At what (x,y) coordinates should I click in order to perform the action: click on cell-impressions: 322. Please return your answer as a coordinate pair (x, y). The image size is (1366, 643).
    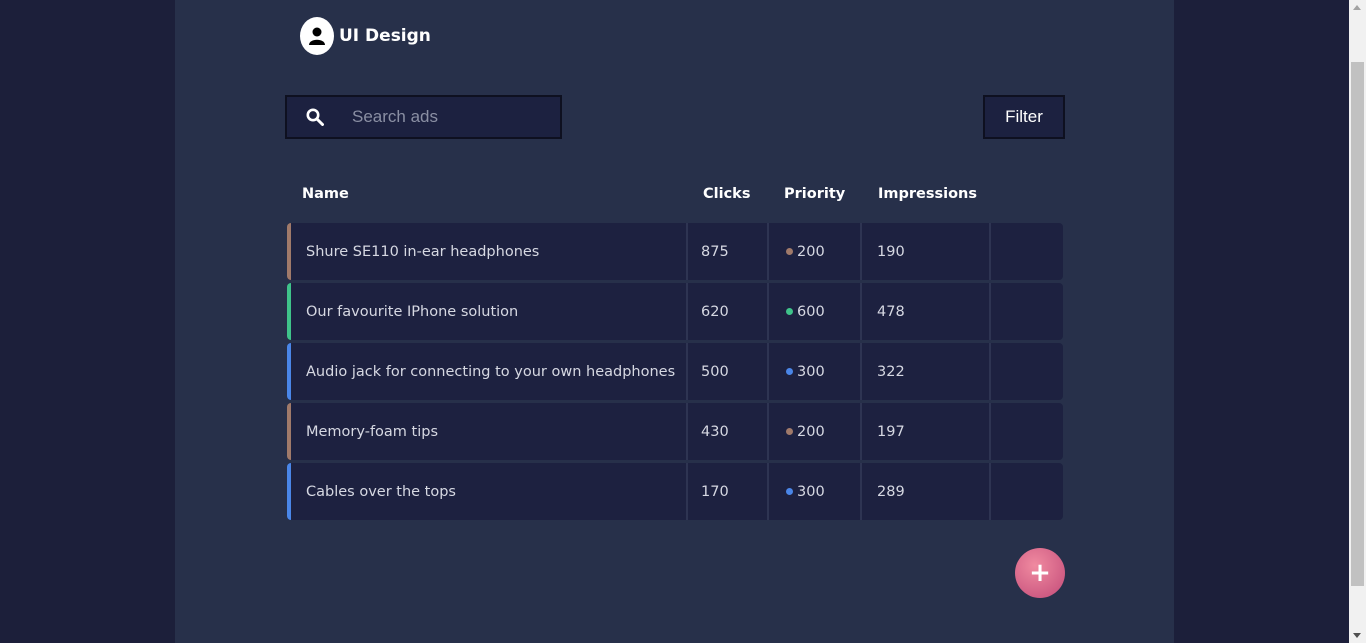
    Looking at the image, I should click on (924, 371).